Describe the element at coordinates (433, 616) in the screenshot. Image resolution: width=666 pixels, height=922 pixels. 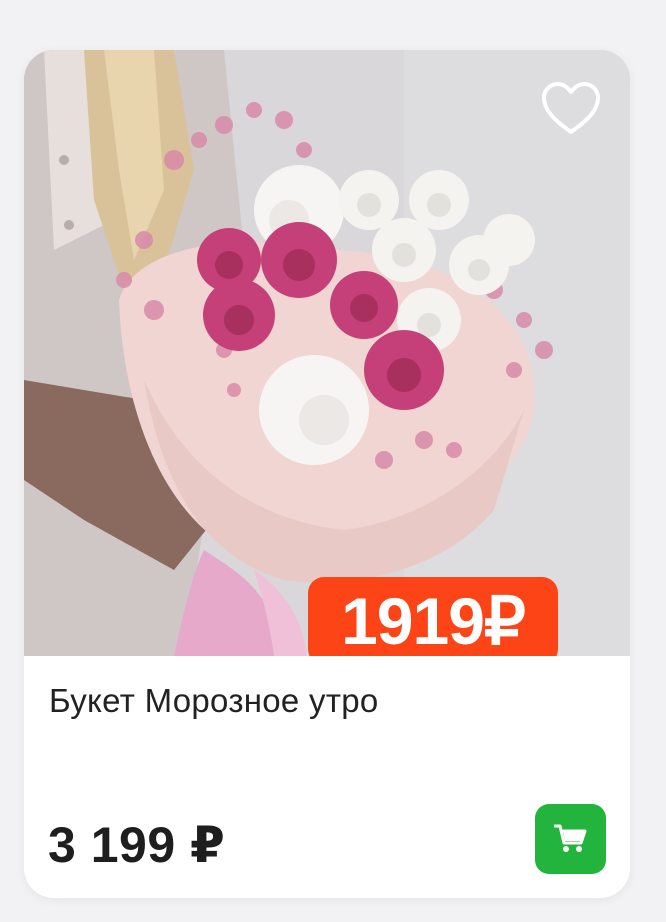
I see `promo-price-badge: 1919₽` at that location.